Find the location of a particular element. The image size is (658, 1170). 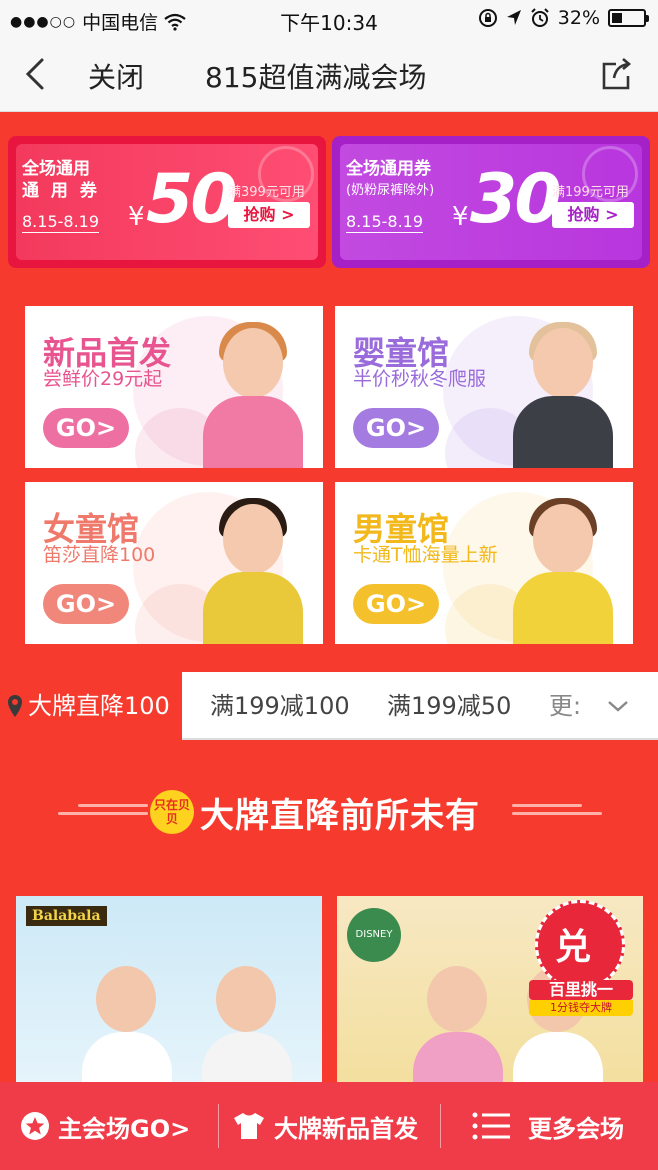

card-baby-hall: 婴童馆 半价秒秋冬爬服 GO> is located at coordinates (484, 387).